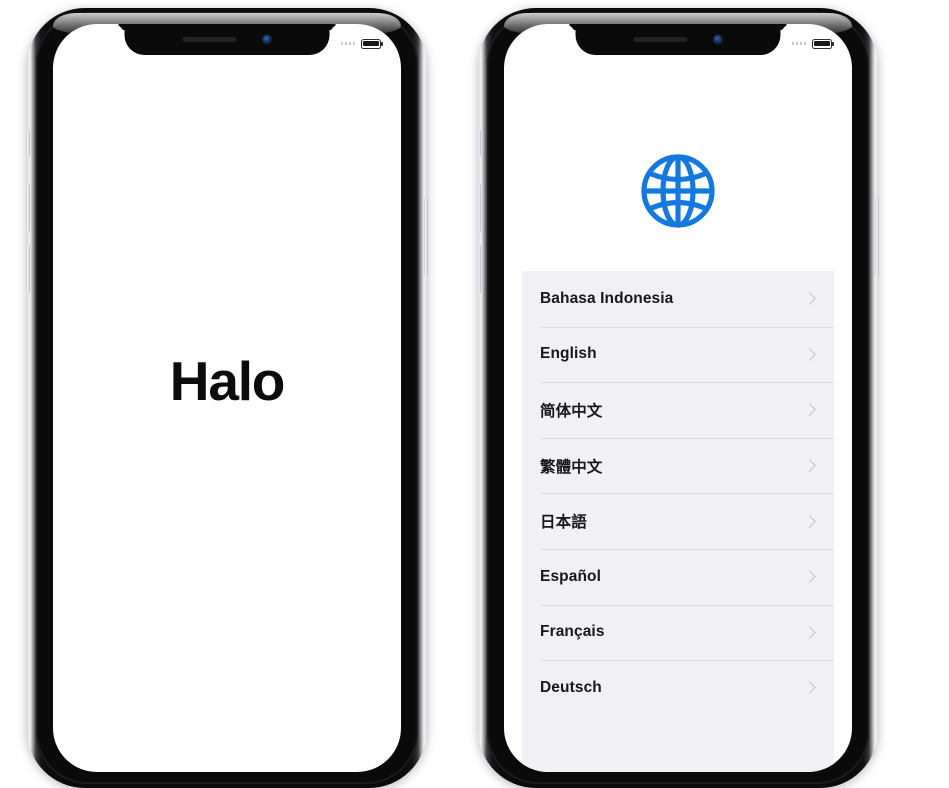 This screenshot has height=788, width=949. What do you see at coordinates (479, 143) in the screenshot?
I see `mute-switch-button-right` at bounding box center [479, 143].